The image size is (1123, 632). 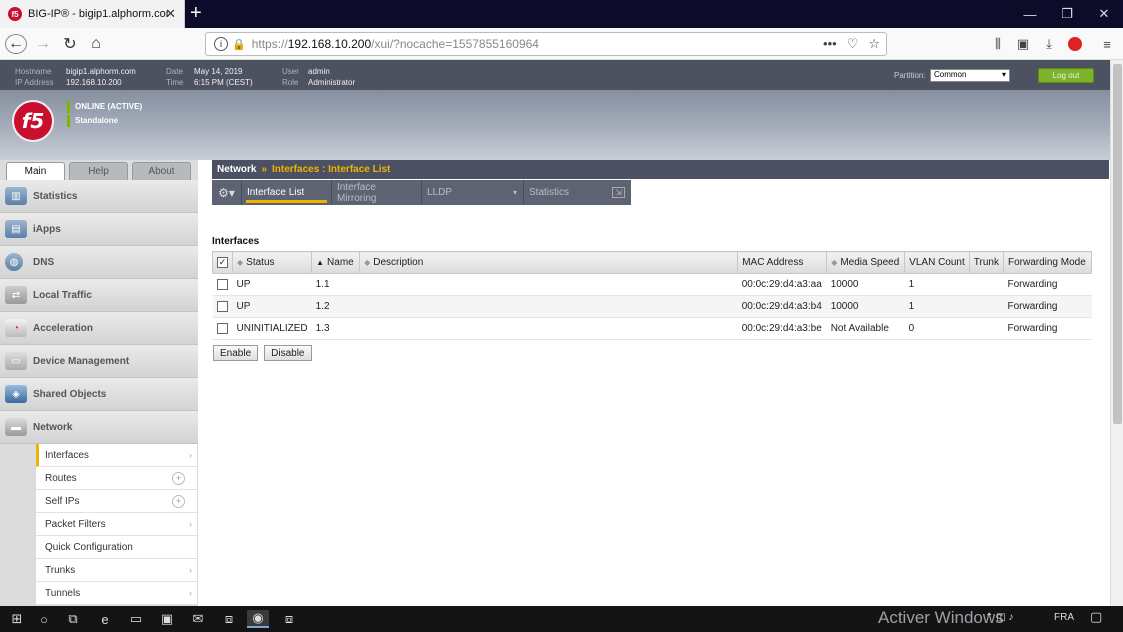 I want to click on popout-icon: ⇲, so click(x=618, y=192).